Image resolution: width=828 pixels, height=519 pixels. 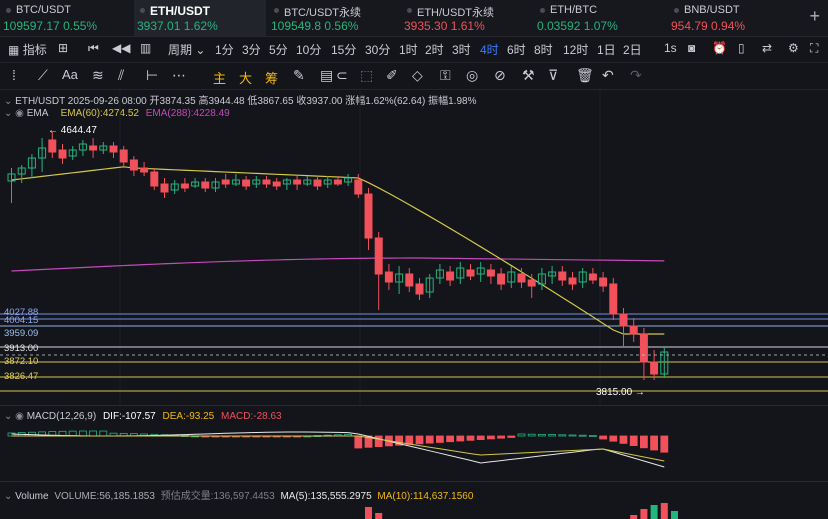 I want to click on chart-type-icon: ▯, so click(x=741, y=48).